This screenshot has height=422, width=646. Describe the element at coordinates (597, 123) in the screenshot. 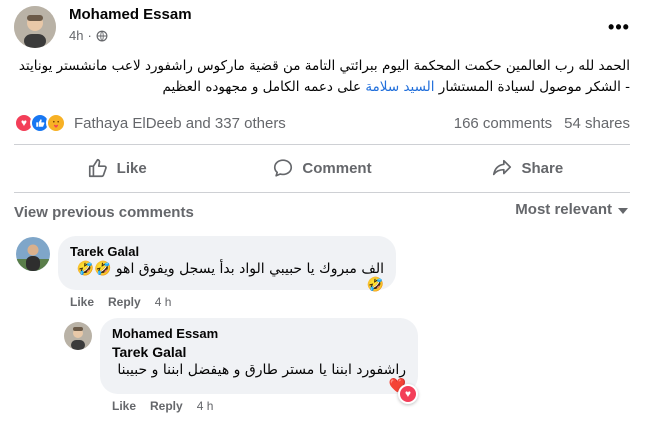

I see `shares-count: 54 shares` at that location.